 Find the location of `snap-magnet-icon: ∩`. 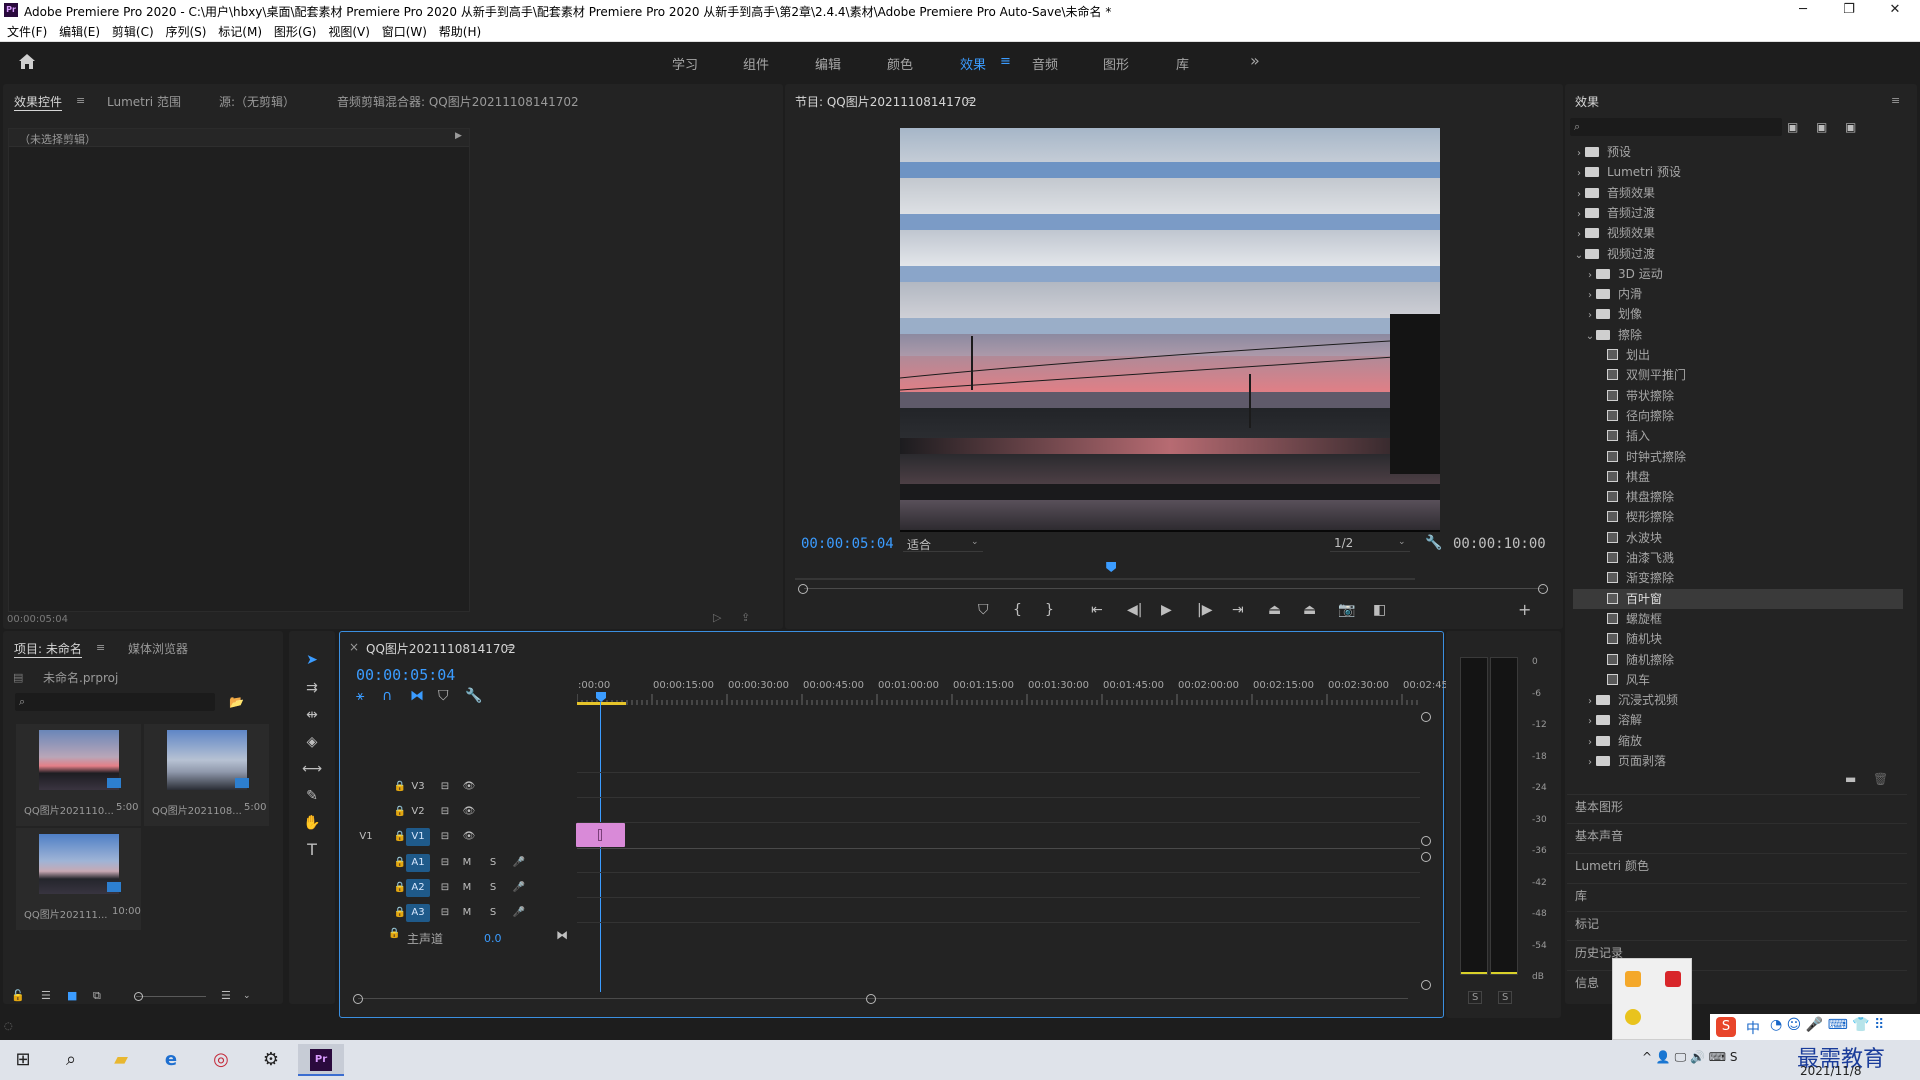

snap-magnet-icon: ∩ is located at coordinates (387, 696).